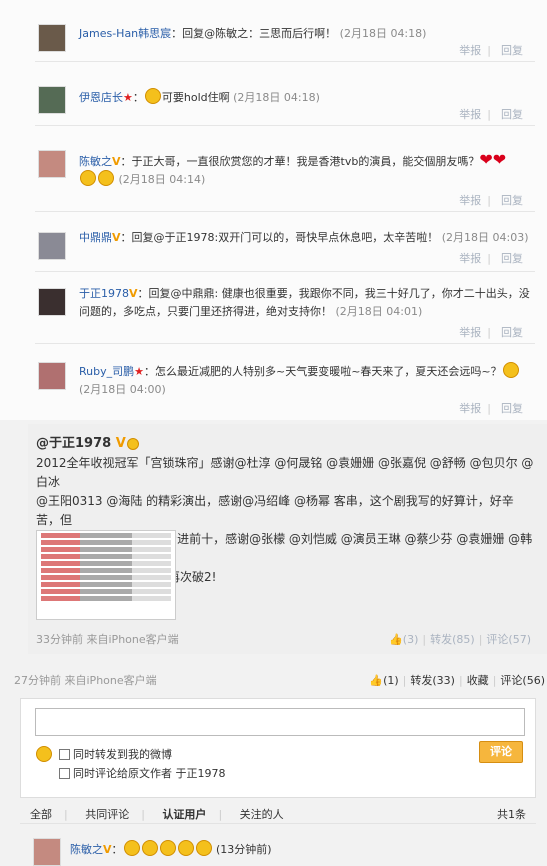 This screenshot has height=866, width=547. What do you see at coordinates (522, 680) in the screenshot?
I see `comment-link: 评论(56)` at bounding box center [522, 680].